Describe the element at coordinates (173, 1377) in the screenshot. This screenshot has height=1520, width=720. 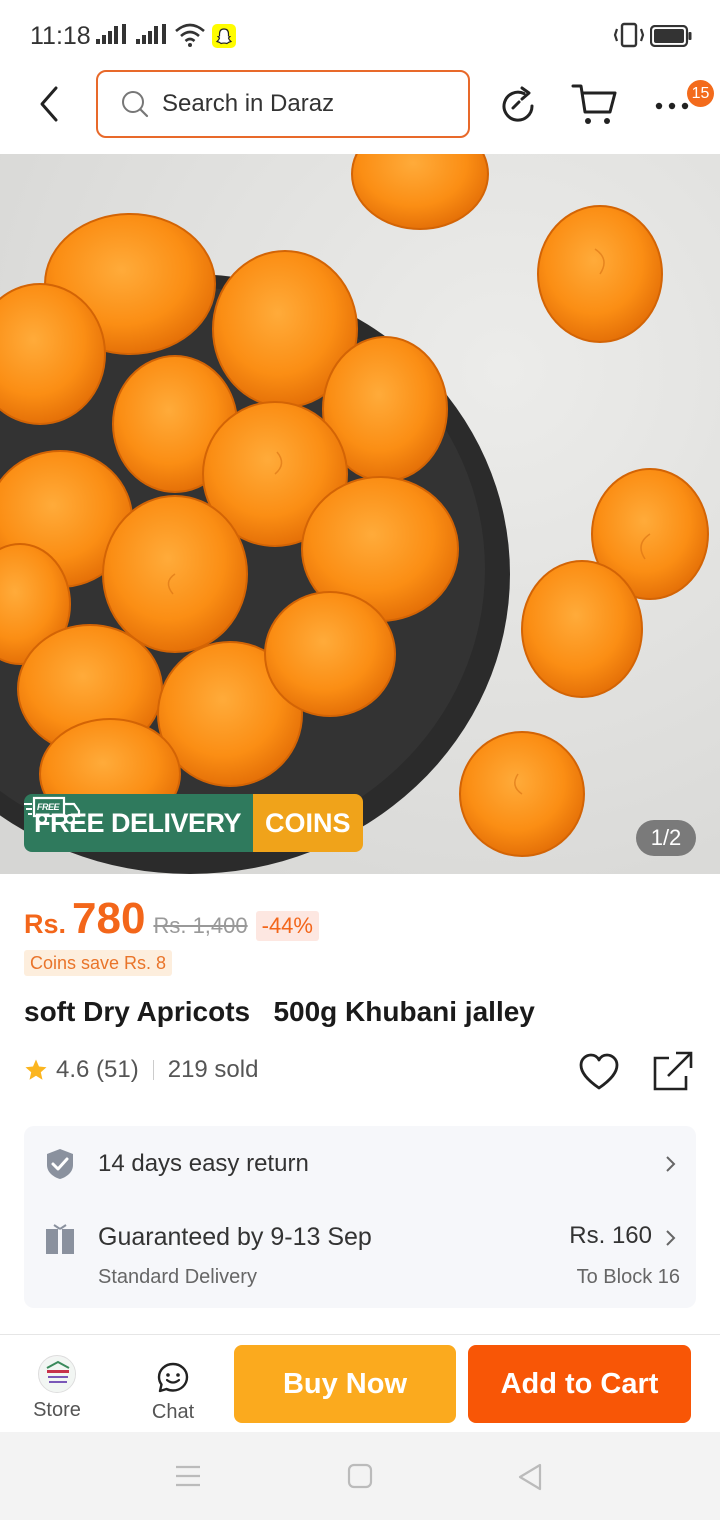
I see `chat-icon` at that location.